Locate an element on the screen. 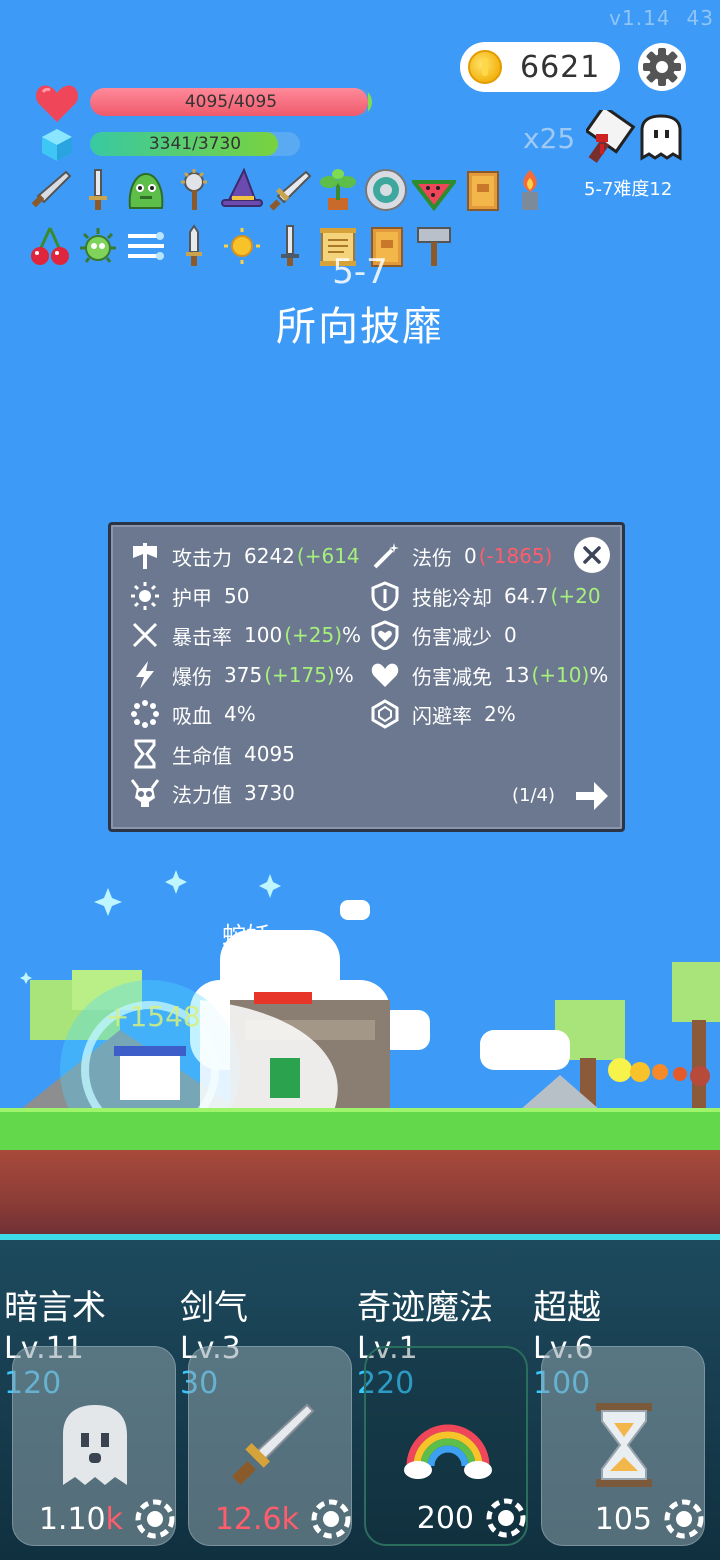  stat-bonus: (+25) is located at coordinates (313, 635).